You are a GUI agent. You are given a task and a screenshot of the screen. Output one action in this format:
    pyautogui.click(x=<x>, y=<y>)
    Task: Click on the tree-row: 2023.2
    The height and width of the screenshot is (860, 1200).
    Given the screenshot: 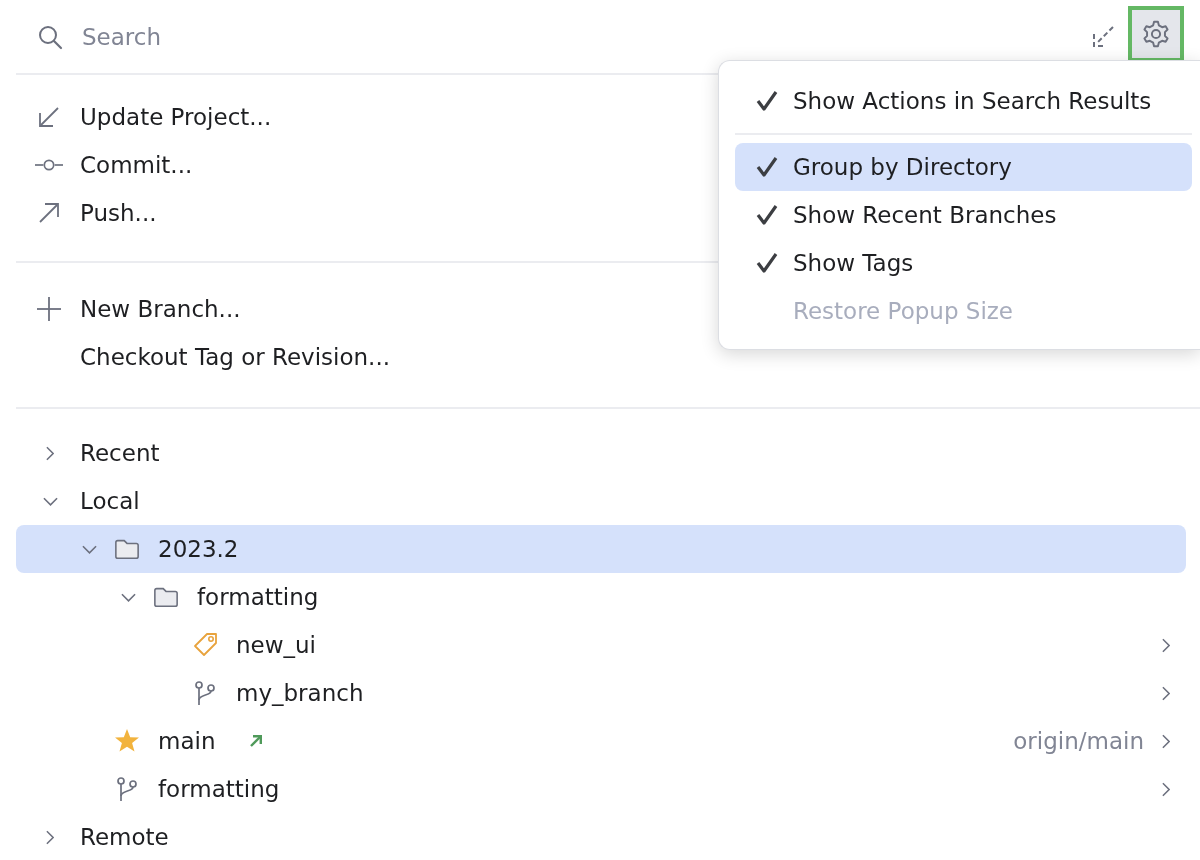 What is the action you would take?
    pyautogui.click(x=601, y=549)
    